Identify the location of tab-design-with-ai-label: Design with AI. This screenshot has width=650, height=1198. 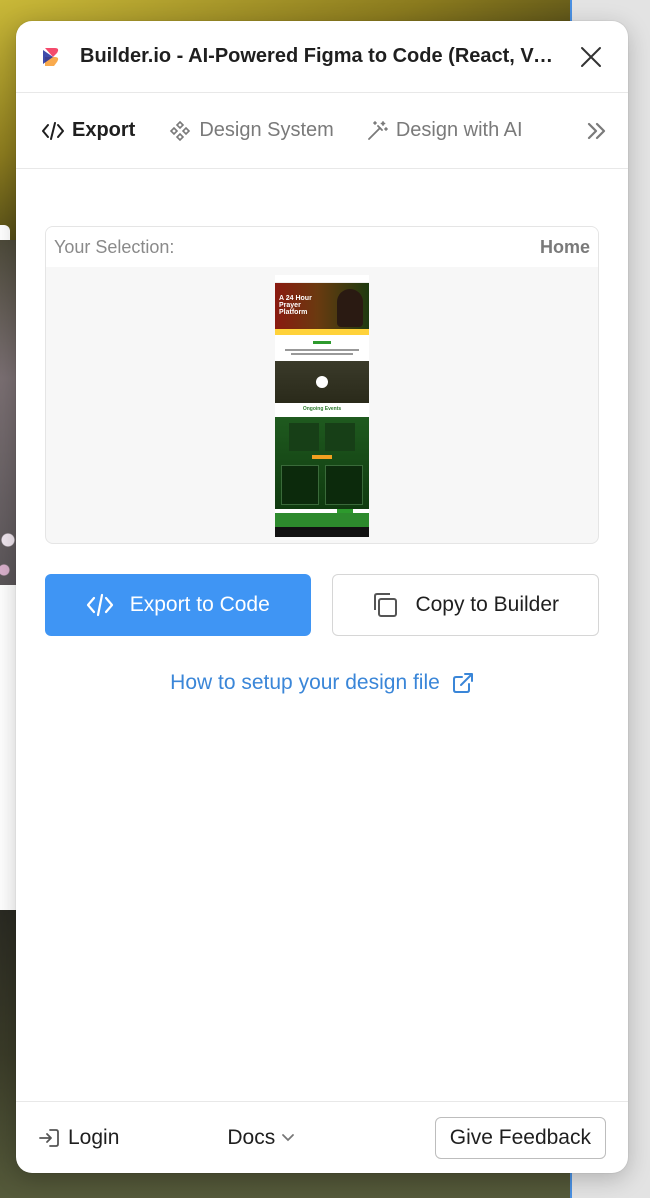
(459, 130).